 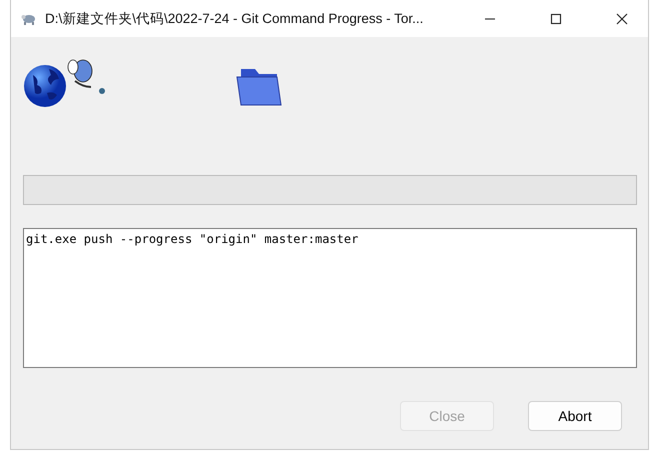 I want to click on abort-button: Abort, so click(x=575, y=416).